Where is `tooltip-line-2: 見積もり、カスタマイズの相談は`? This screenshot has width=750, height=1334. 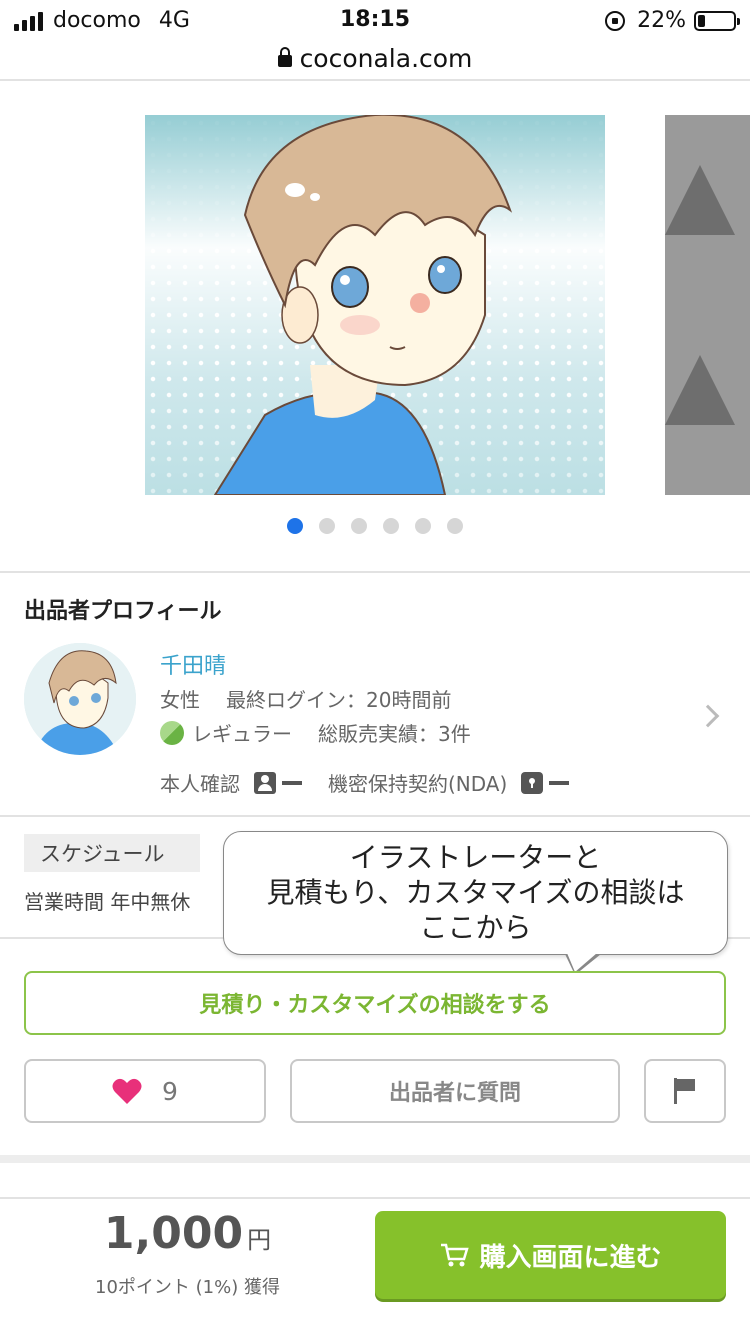 tooltip-line-2: 見積もり、カスタマイズの相談は is located at coordinates (475, 892).